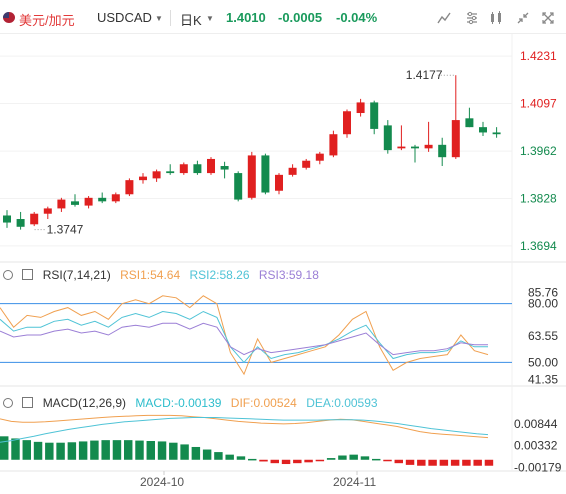  Describe the element at coordinates (288, 275) in the screenshot. I see `rsi3-value: RSI3:59.18` at that location.